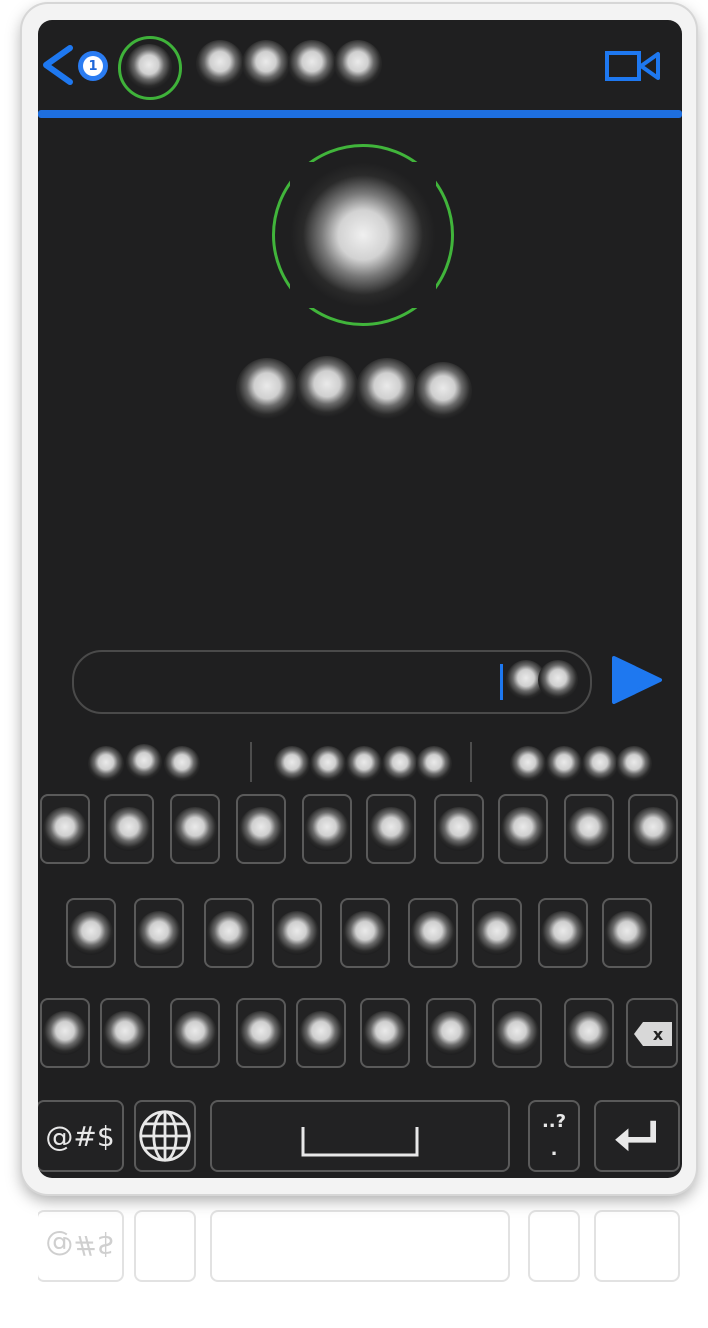 The image size is (708, 1328). What do you see at coordinates (363, 235) in the screenshot?
I see `current-sign-image` at bounding box center [363, 235].